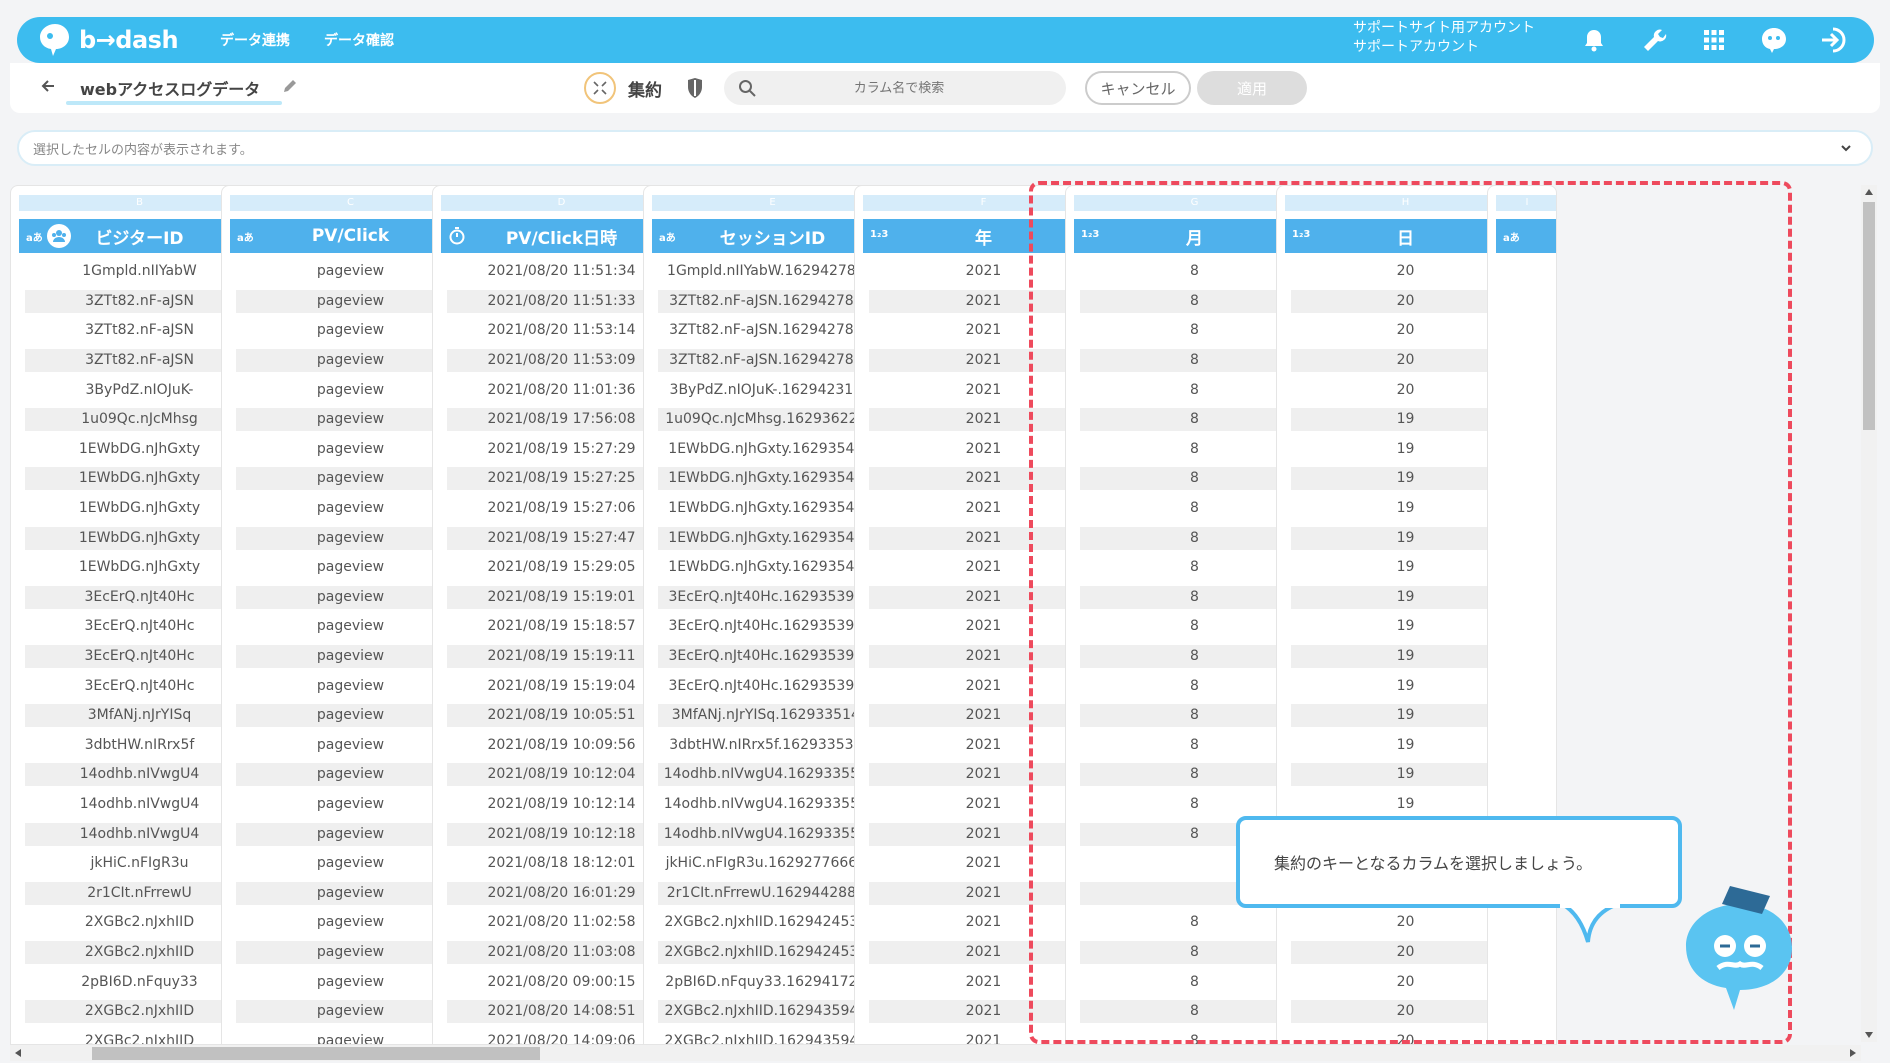 The image size is (1890, 1063). I want to click on bell-icon, so click(1594, 40).